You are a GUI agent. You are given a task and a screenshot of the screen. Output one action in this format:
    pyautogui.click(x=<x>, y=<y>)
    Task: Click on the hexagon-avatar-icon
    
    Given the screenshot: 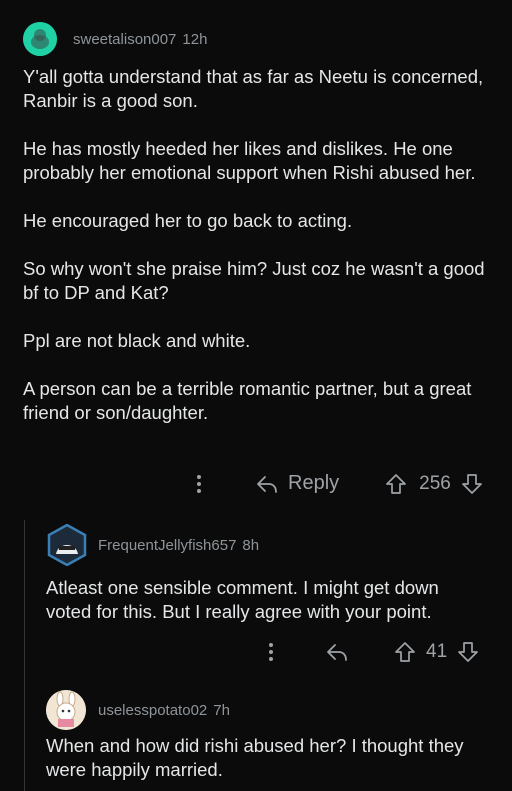 What is the action you would take?
    pyautogui.click(x=67, y=545)
    